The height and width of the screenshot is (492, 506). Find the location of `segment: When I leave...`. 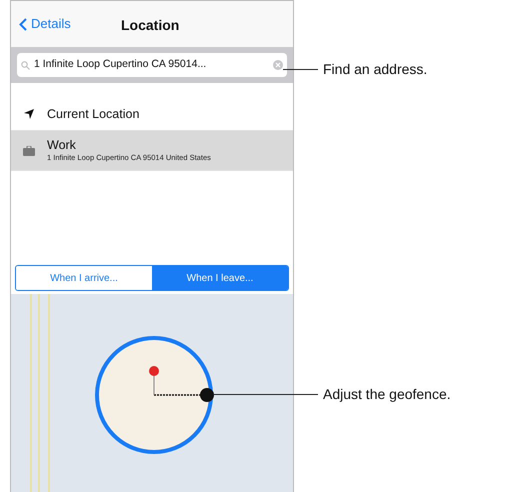

segment: When I leave... is located at coordinates (220, 278).